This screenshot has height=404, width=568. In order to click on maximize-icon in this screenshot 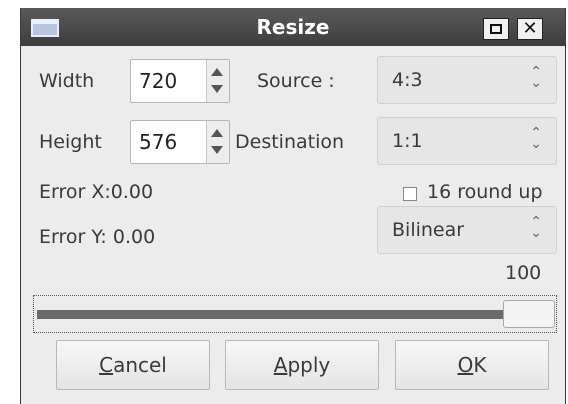, I will do `click(496, 29)`.